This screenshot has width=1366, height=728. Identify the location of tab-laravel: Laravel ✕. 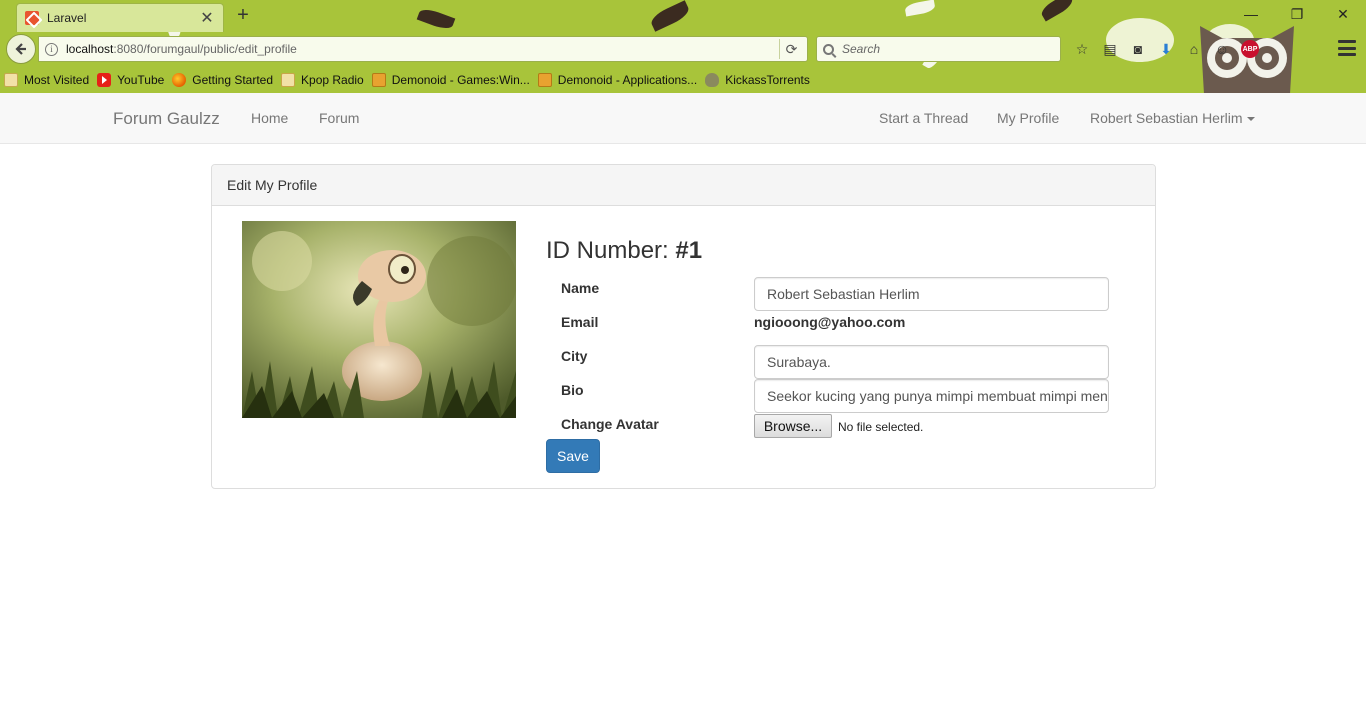
(120, 17).